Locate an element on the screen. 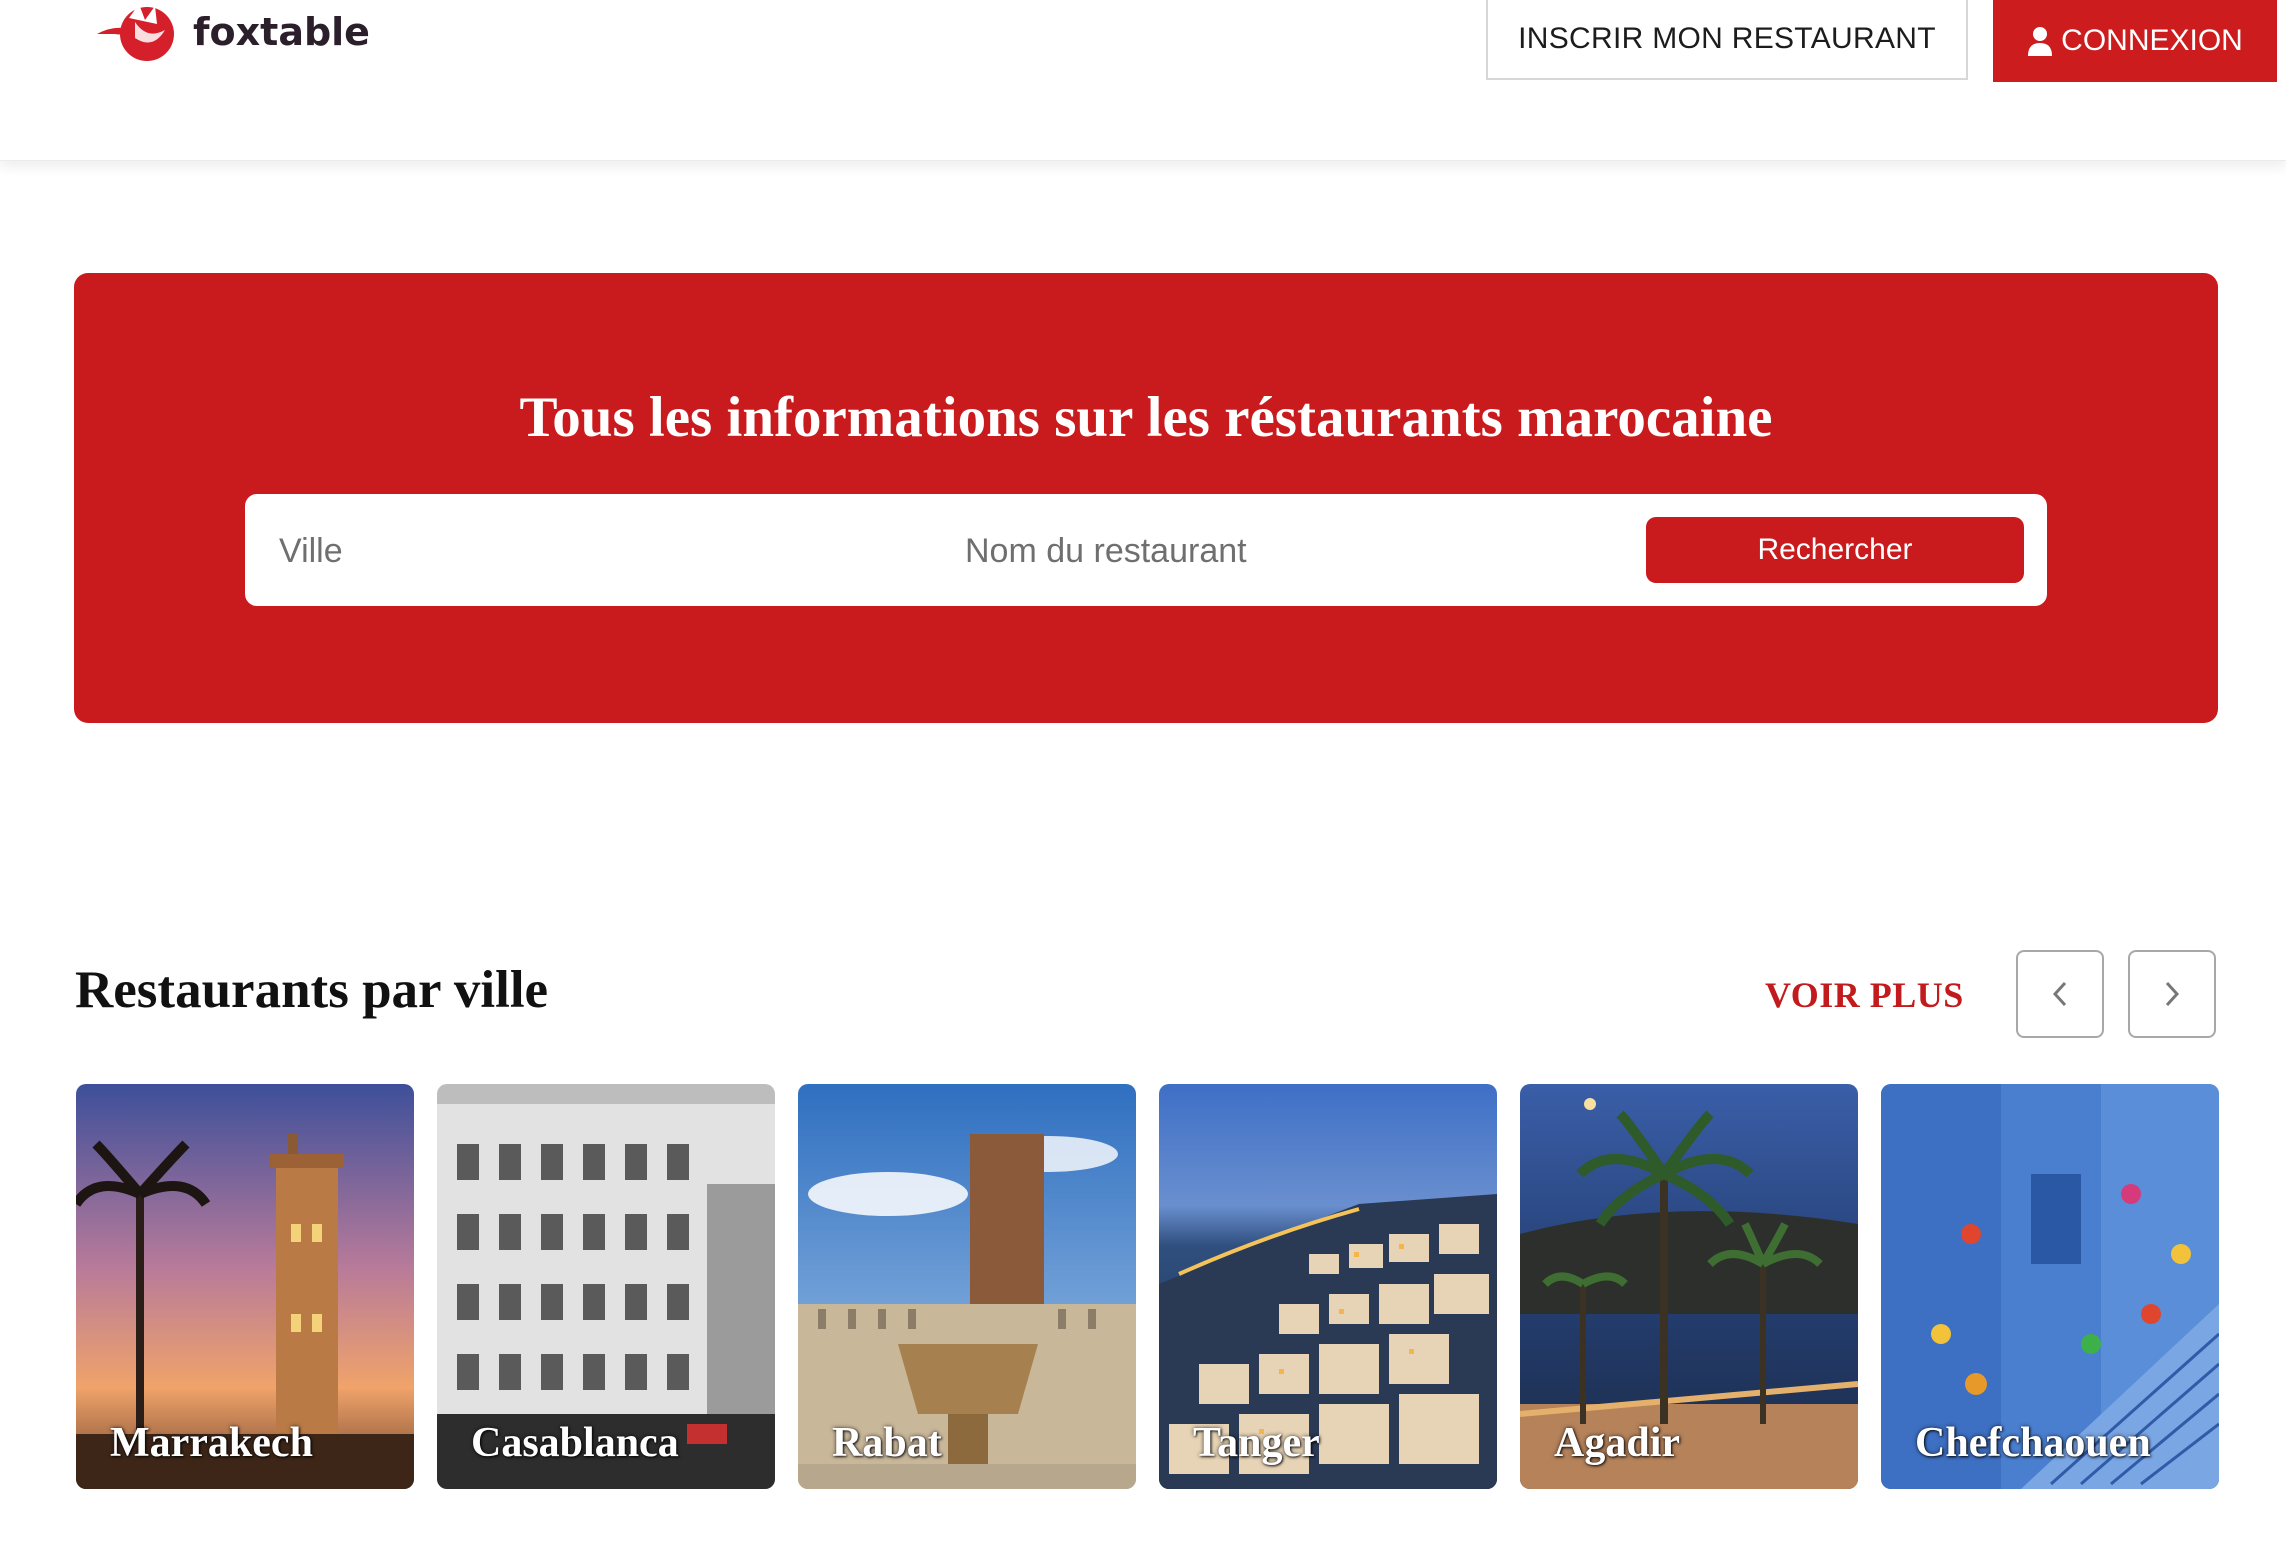  city-card-marrakech: Marrakech is located at coordinates (245, 1286).